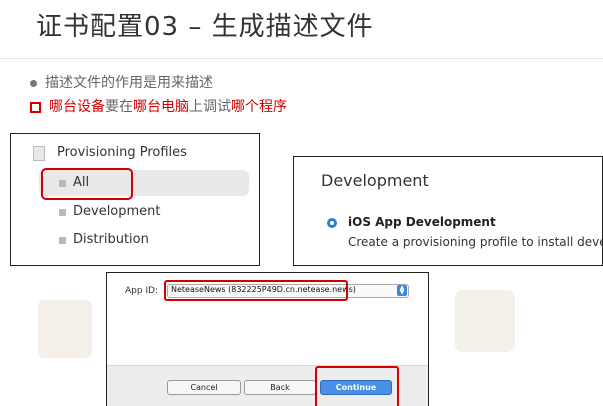 The image size is (603, 406). Describe the element at coordinates (77, 107) in the screenshot. I see `bullet-device: 哪台设备` at that location.